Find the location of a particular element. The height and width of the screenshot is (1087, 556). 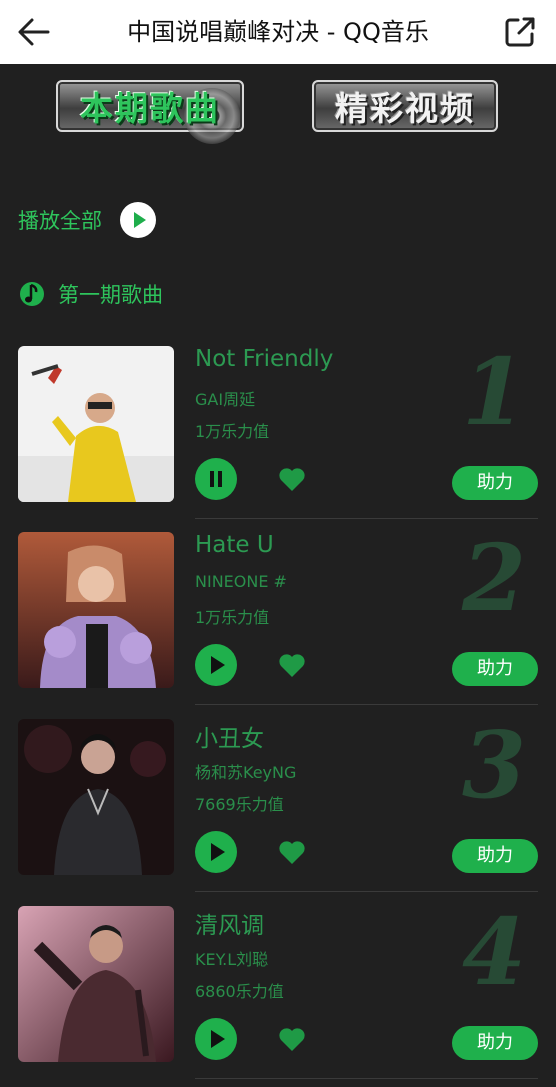

power-value: 6860乐力值 is located at coordinates (239, 991).